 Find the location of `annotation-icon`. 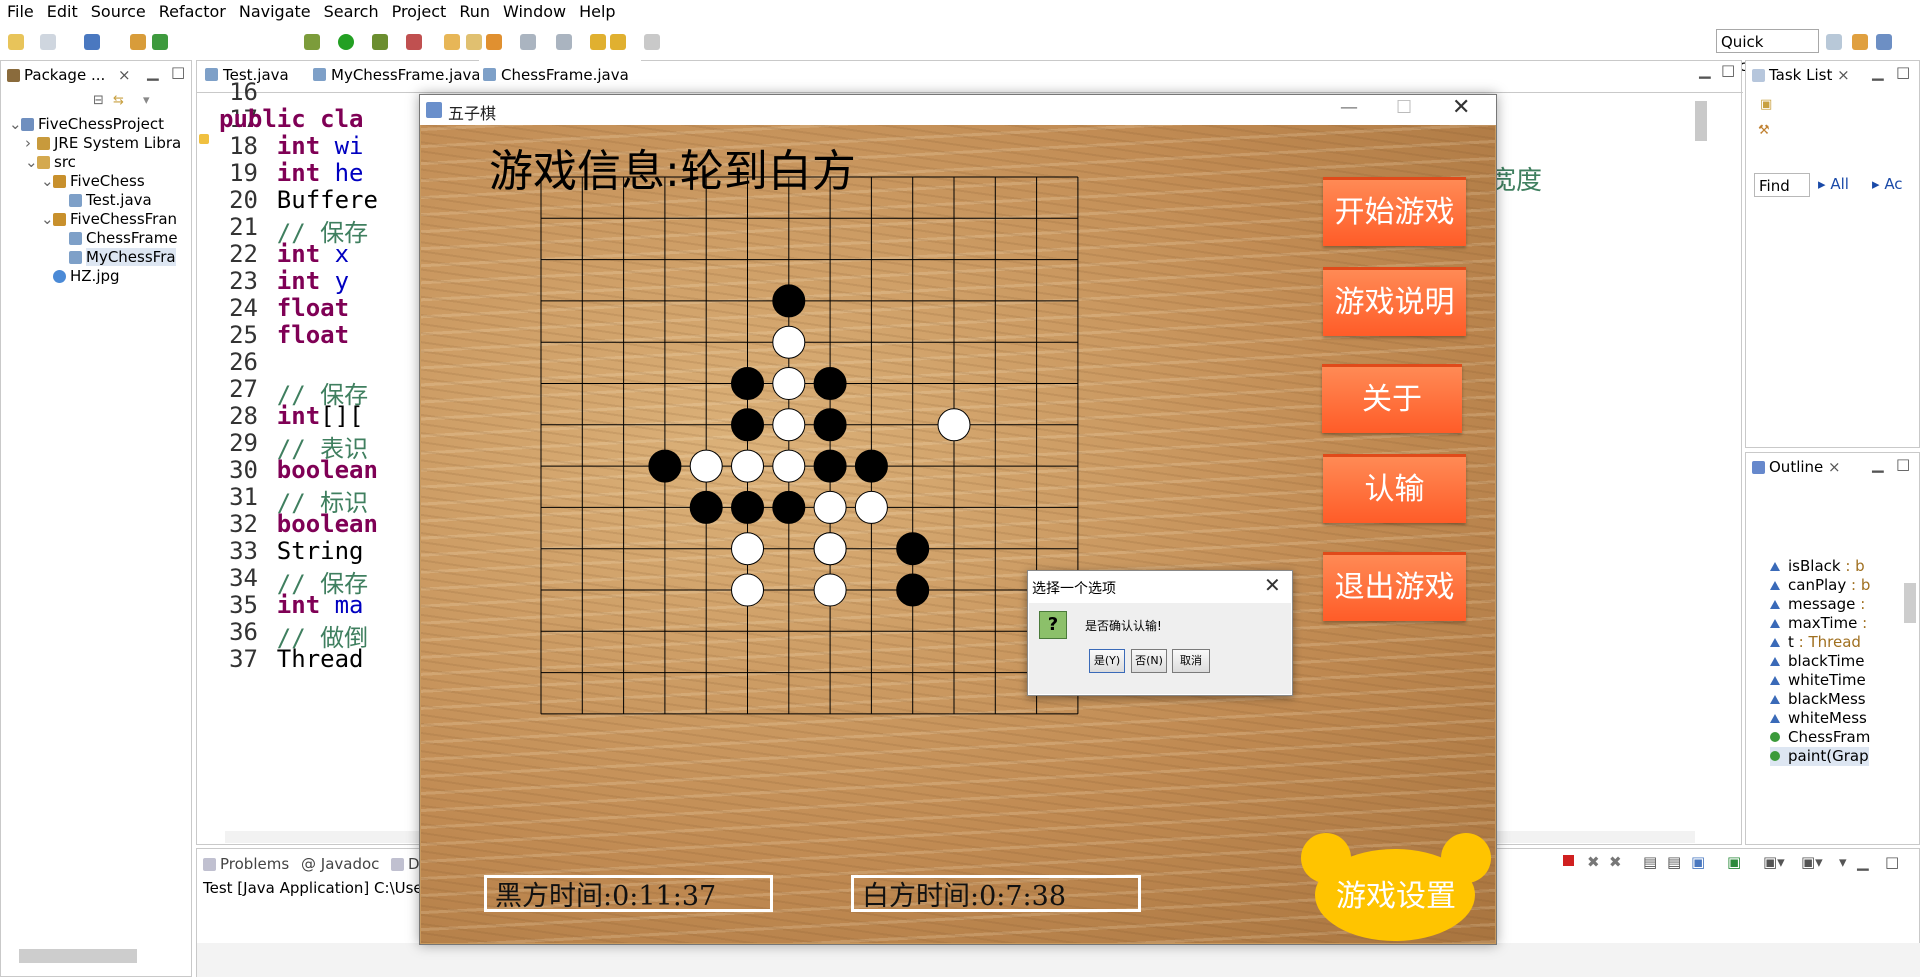

annotation-icon is located at coordinates (528, 42).